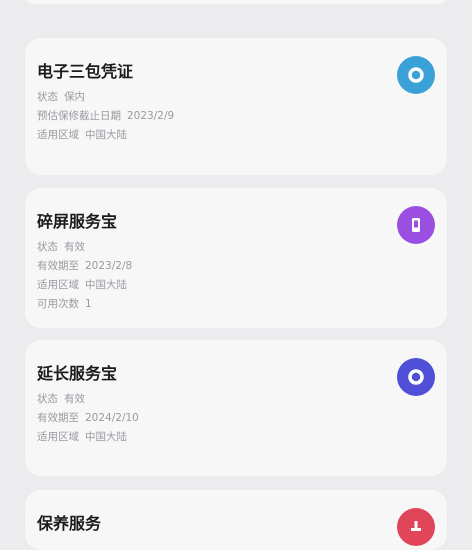  I want to click on detail-row: 状态 保内, so click(61, 97).